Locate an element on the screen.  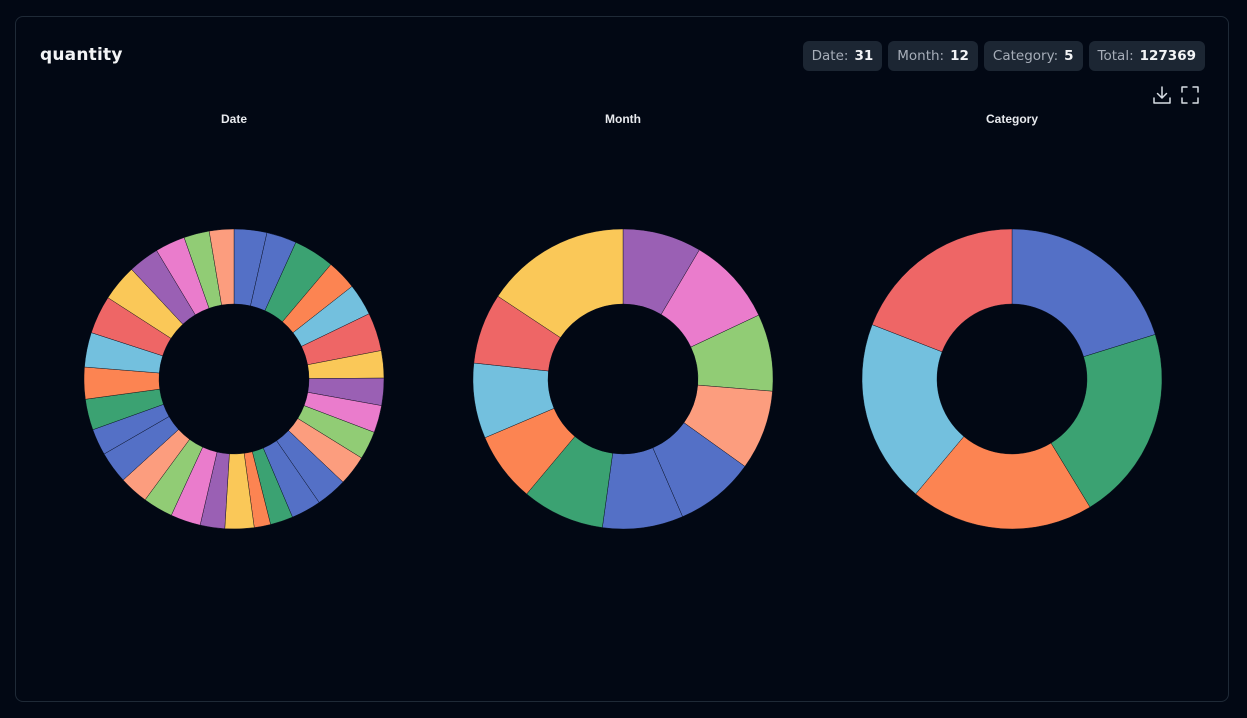
donut-chart-month: Month is located at coordinates (623, 321).